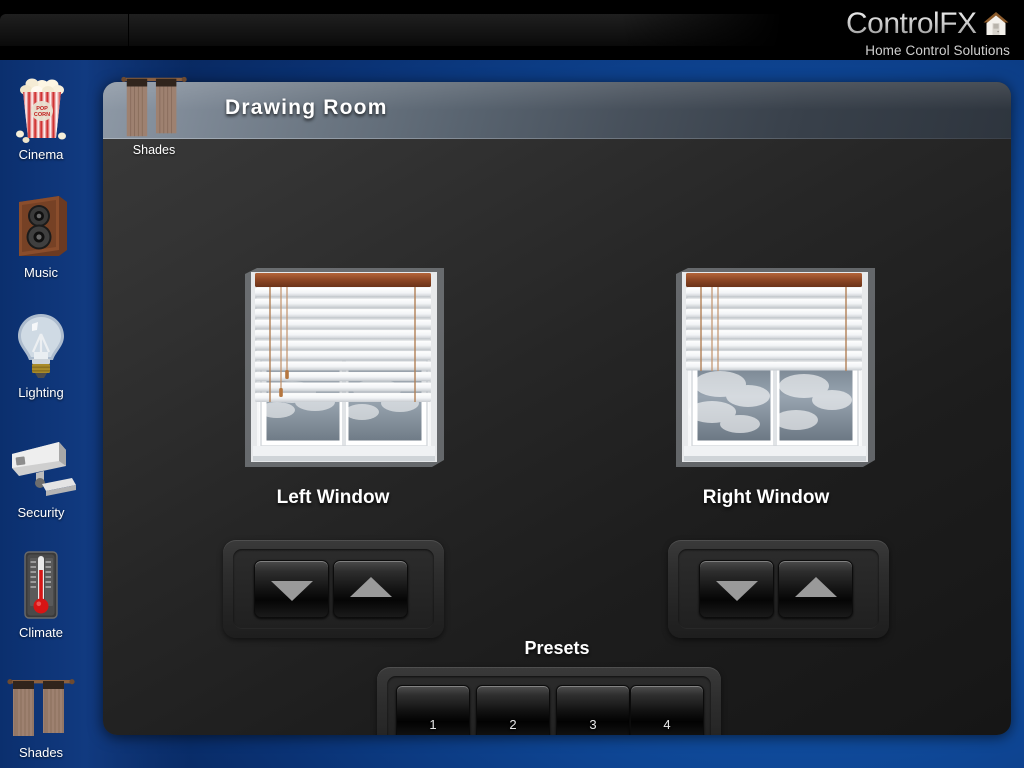  What do you see at coordinates (41, 752) in the screenshot?
I see `sidebar-item-label: Shades` at bounding box center [41, 752].